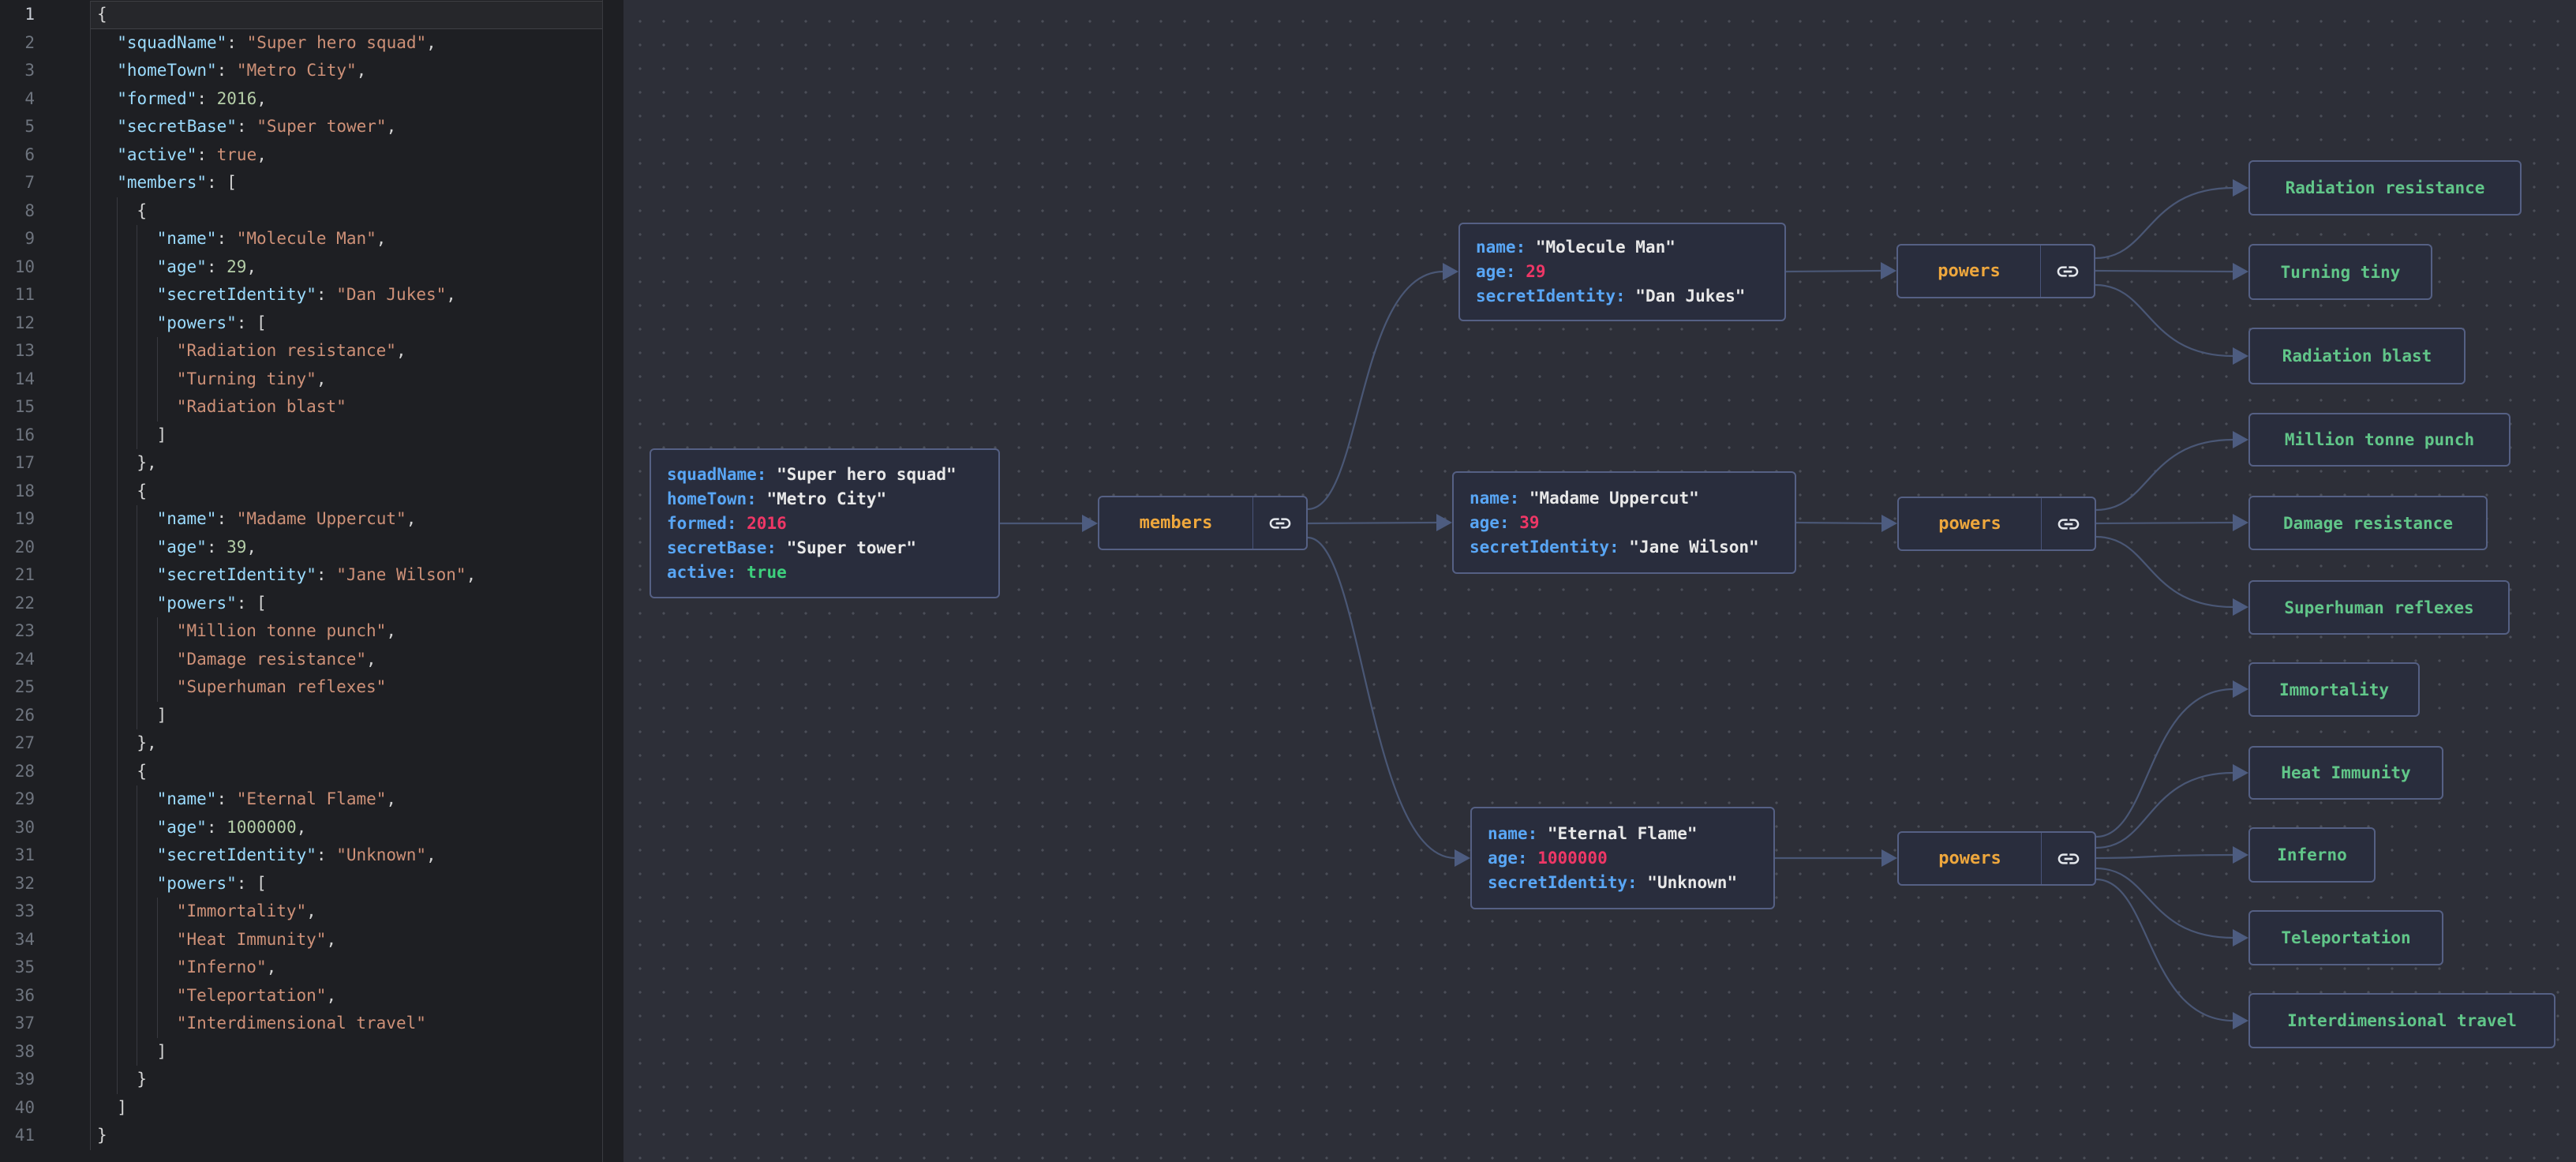 Image resolution: width=2576 pixels, height=1162 pixels. Describe the element at coordinates (602, 581) in the screenshot. I see `editor-scrollbar` at that location.